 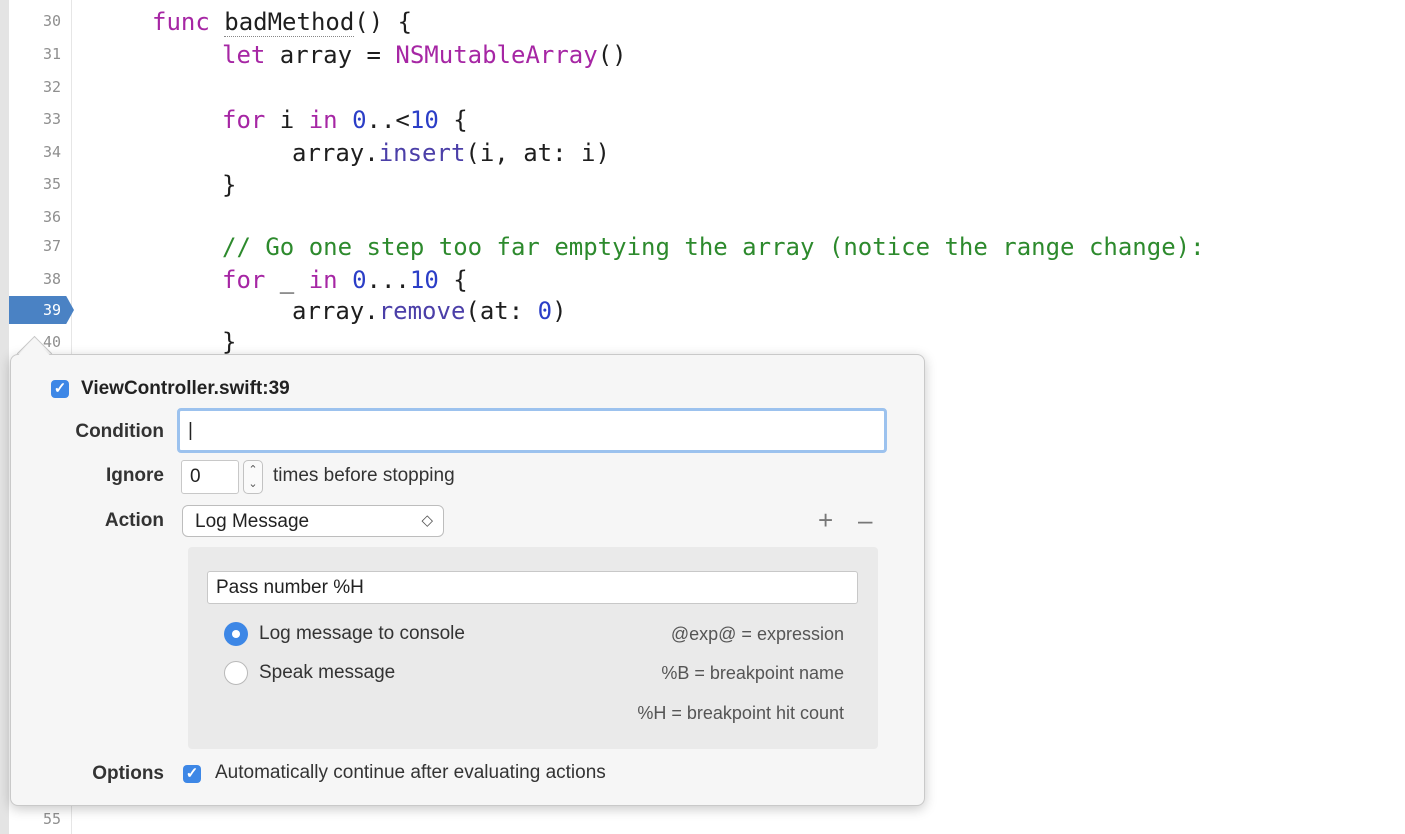 I want to click on code-text: (i, at: i), so click(x=537, y=153).